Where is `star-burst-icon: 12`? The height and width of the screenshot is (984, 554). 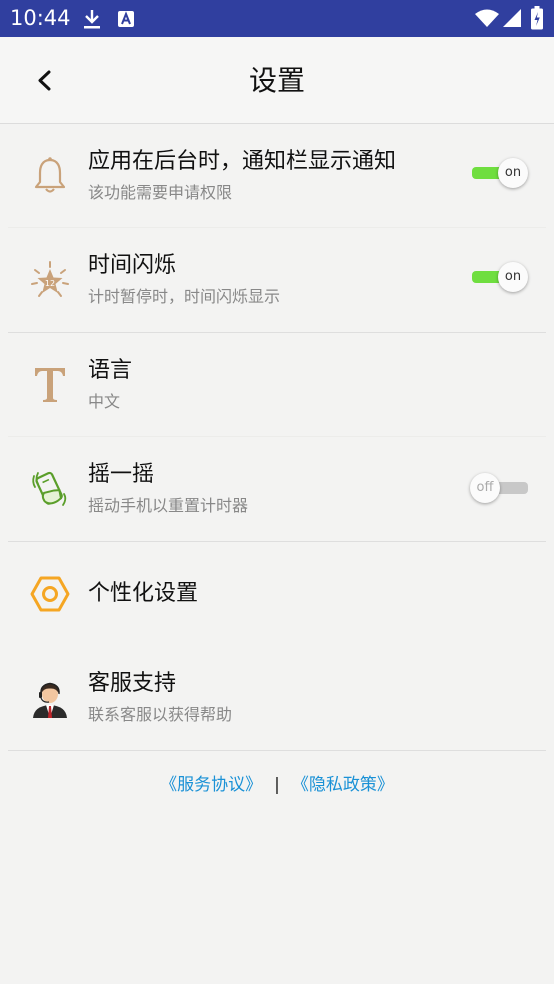
star-burst-icon: 12 is located at coordinates (50, 279).